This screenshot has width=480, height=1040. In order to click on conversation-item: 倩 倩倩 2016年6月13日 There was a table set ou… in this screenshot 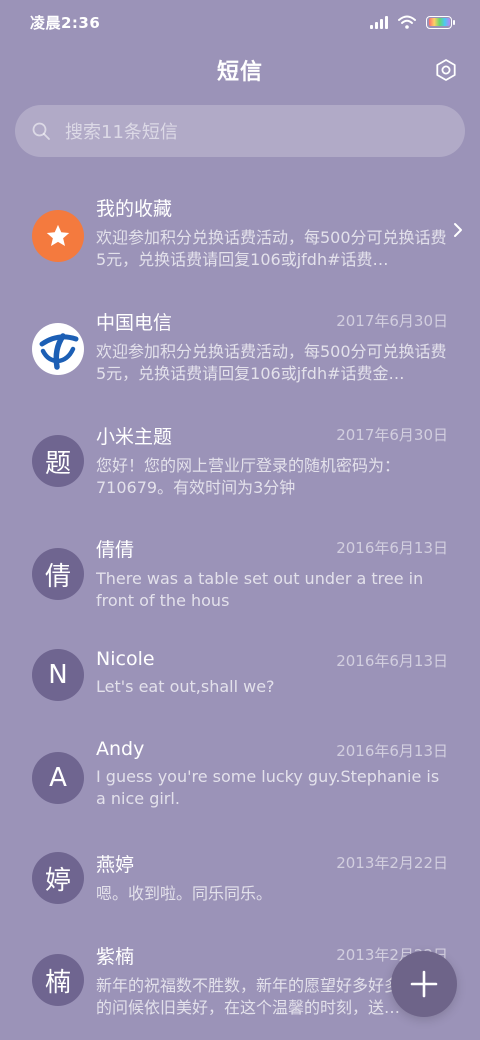, I will do `click(240, 576)`.